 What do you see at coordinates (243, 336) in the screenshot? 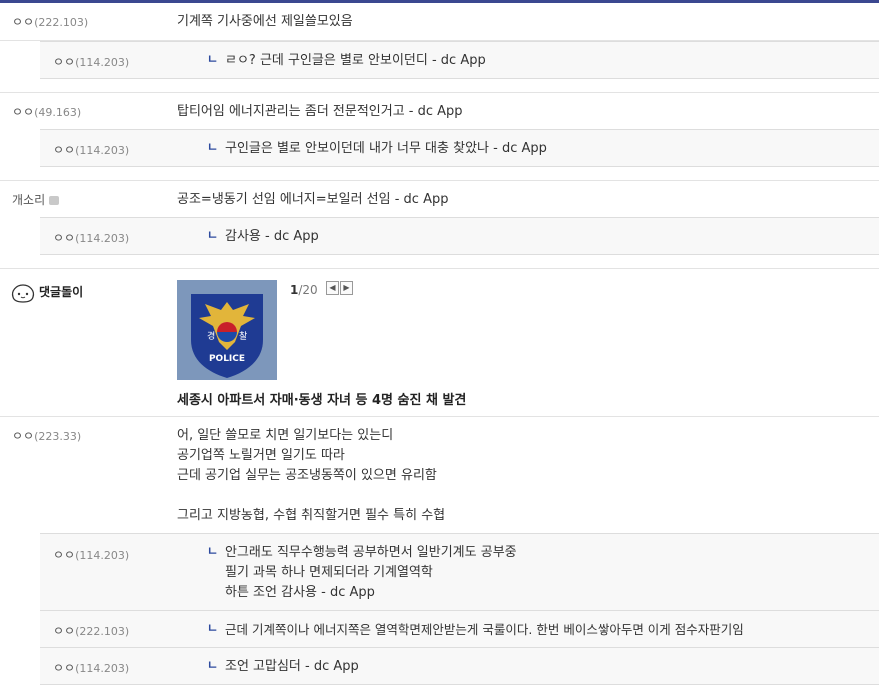
I see `emblem-char-right: 찰` at bounding box center [243, 336].